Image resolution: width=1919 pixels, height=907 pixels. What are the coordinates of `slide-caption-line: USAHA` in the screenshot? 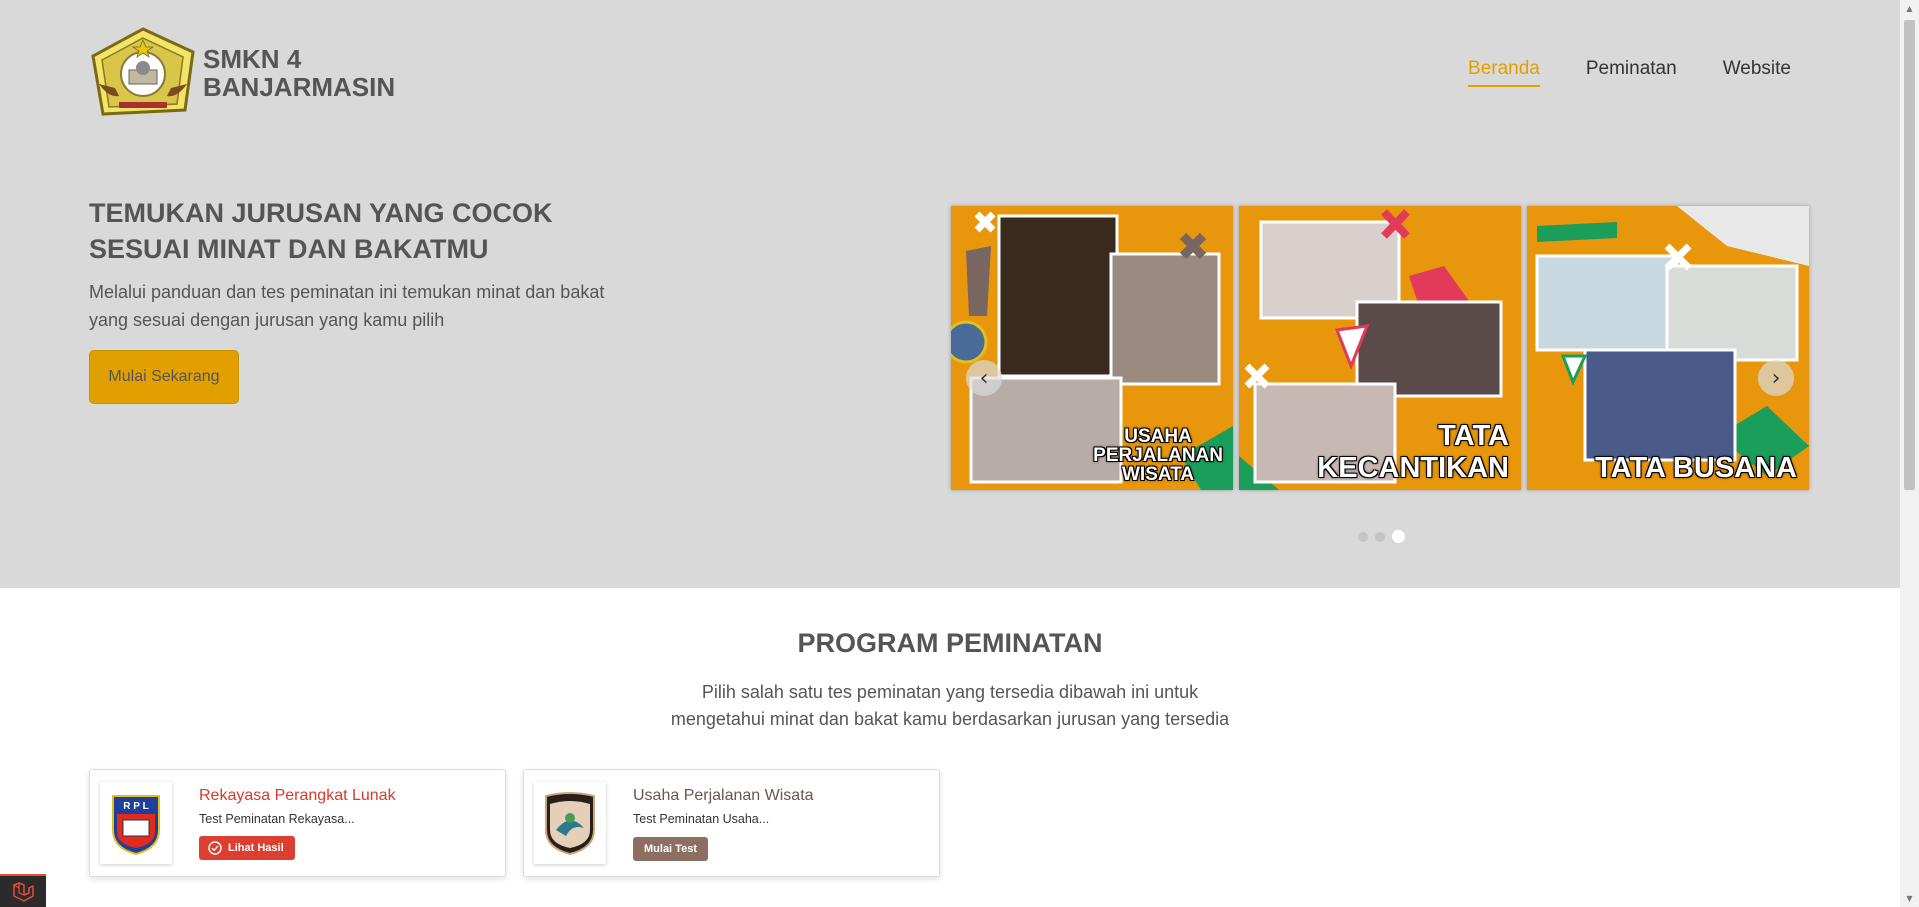 It's located at (1158, 436).